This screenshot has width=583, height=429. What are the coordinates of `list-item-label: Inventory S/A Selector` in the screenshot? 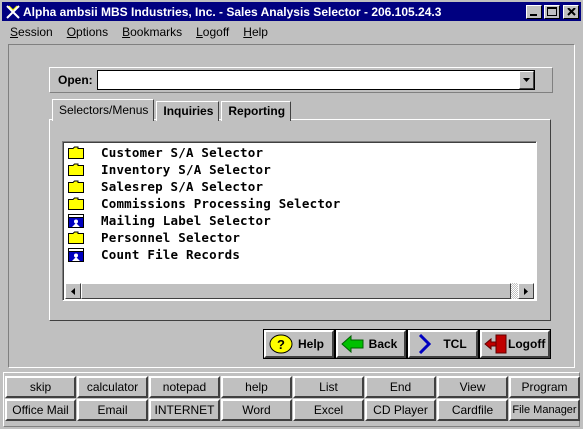 It's located at (186, 169).